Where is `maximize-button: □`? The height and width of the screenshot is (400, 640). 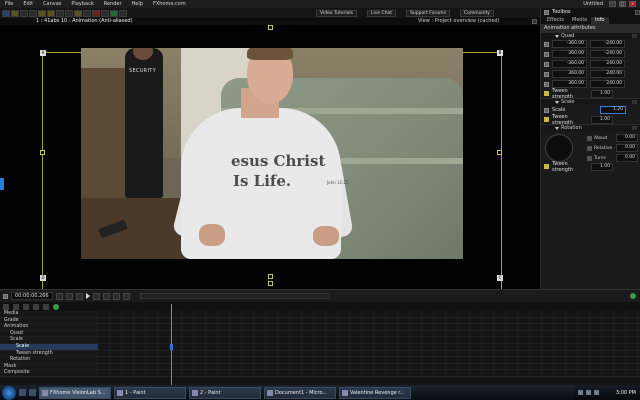
maximize-button: □ is located at coordinates (622, 4).